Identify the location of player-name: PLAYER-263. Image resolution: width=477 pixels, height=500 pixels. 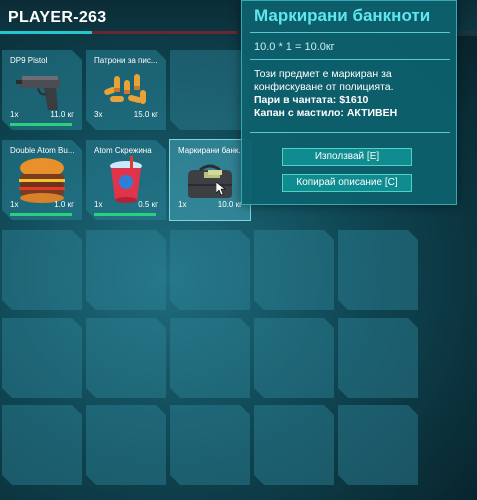
(57, 17).